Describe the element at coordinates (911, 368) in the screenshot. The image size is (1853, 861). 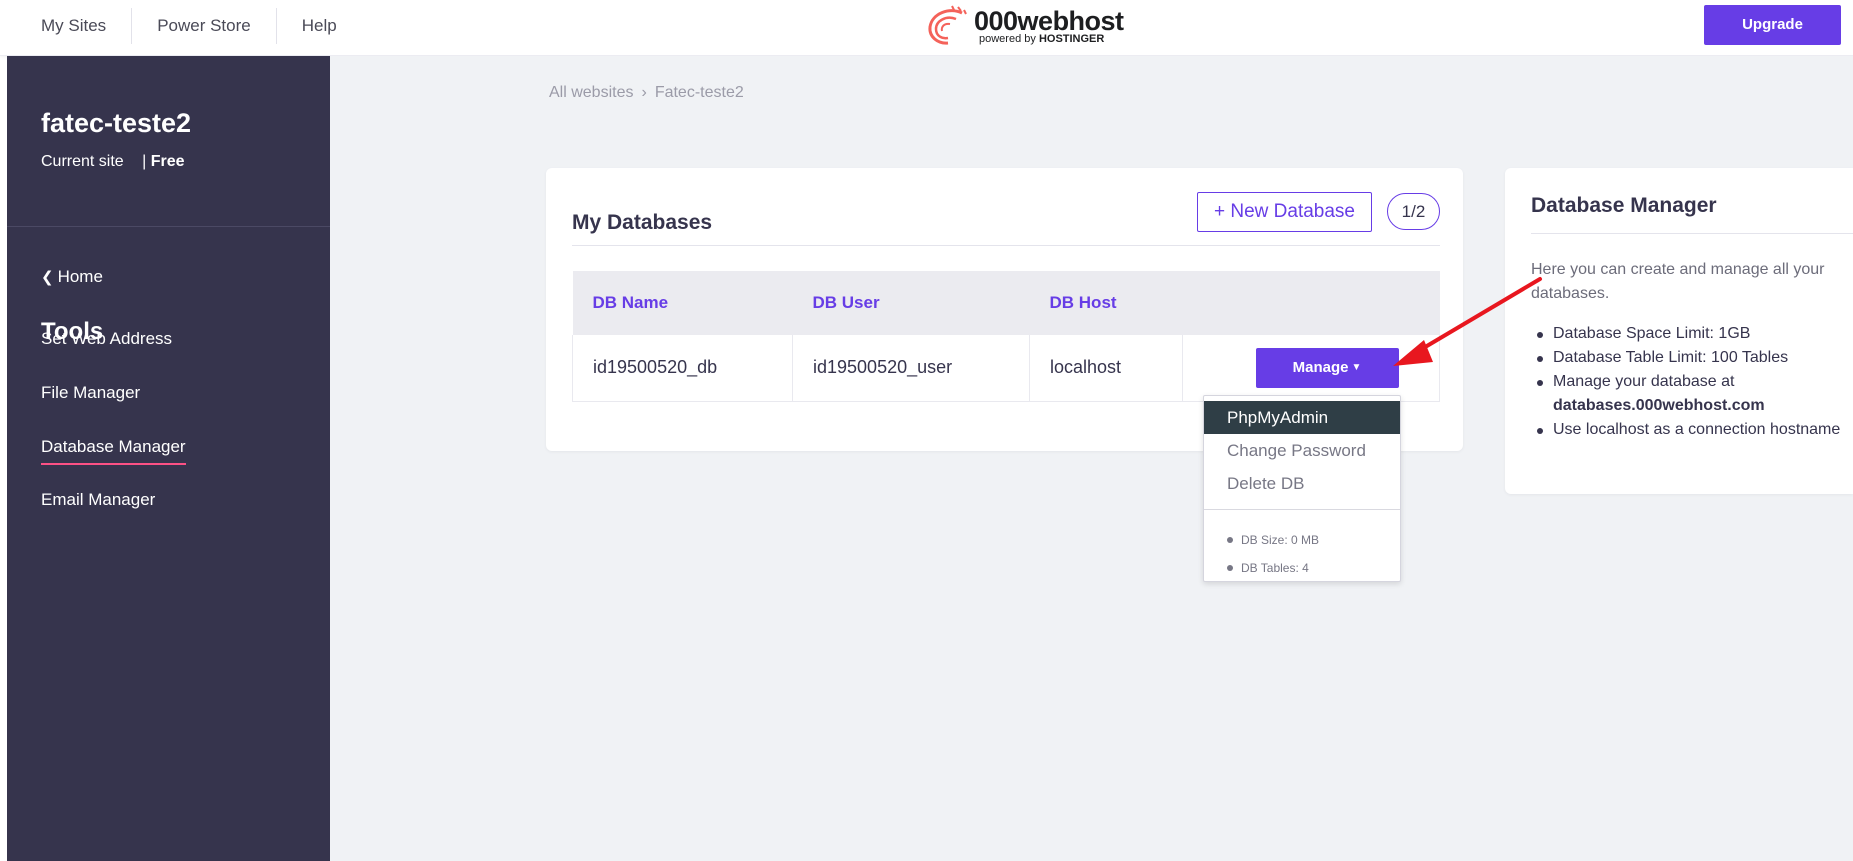
I see `cell-db-user: id19500520_user` at that location.